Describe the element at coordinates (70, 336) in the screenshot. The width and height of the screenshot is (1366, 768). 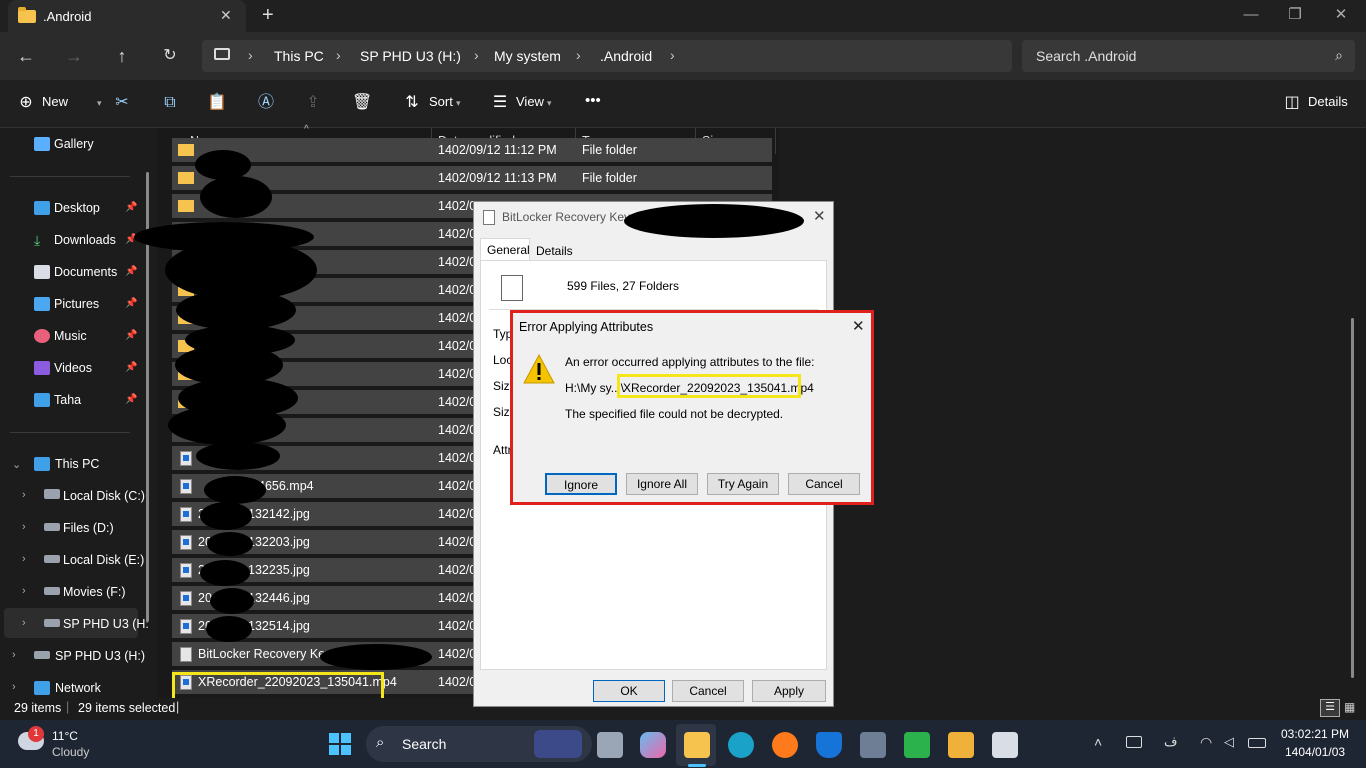
I see `sidebar-item-music: Music` at that location.